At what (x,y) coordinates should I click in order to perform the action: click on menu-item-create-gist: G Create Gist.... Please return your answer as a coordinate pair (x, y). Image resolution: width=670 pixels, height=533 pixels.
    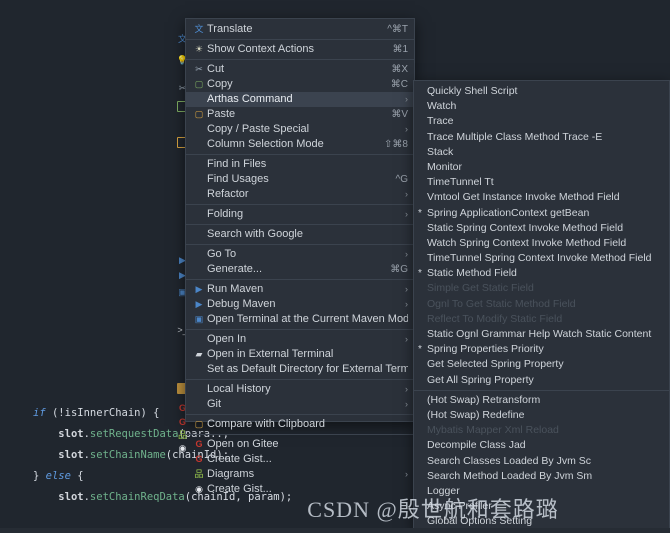
    Looking at the image, I should click on (300, 459).